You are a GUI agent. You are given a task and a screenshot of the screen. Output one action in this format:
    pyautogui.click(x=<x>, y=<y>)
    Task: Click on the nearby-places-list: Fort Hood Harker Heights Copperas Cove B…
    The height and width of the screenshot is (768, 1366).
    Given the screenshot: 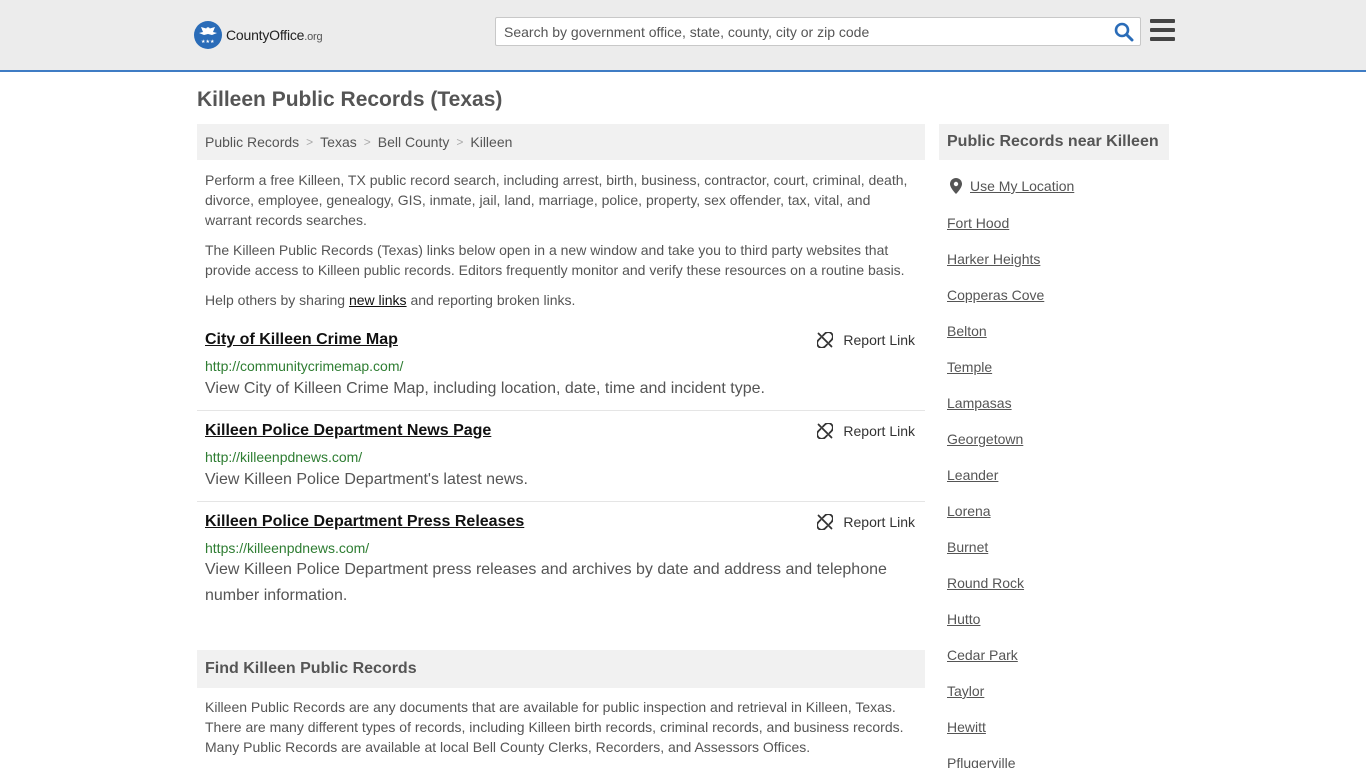 What is the action you would take?
    pyautogui.click(x=995, y=491)
    